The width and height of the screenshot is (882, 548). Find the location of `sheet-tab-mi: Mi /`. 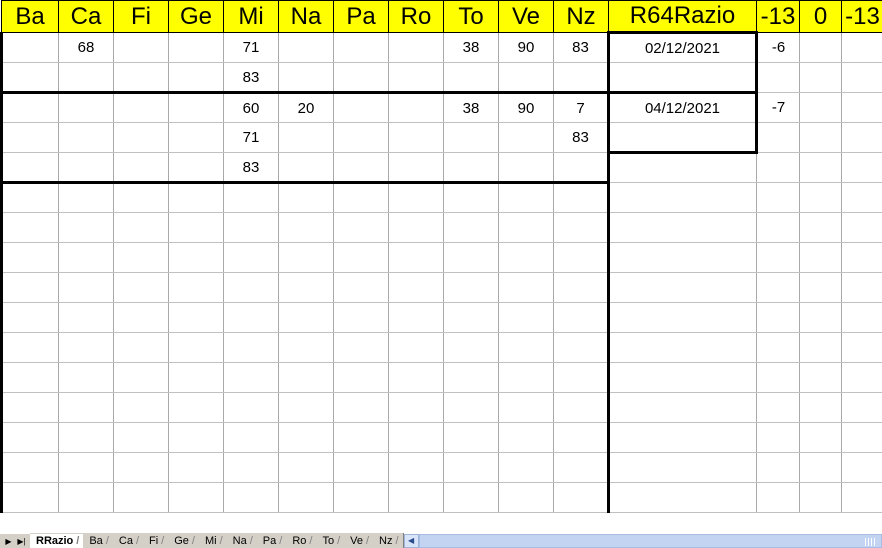

sheet-tab-mi: Mi / is located at coordinates (212, 541).